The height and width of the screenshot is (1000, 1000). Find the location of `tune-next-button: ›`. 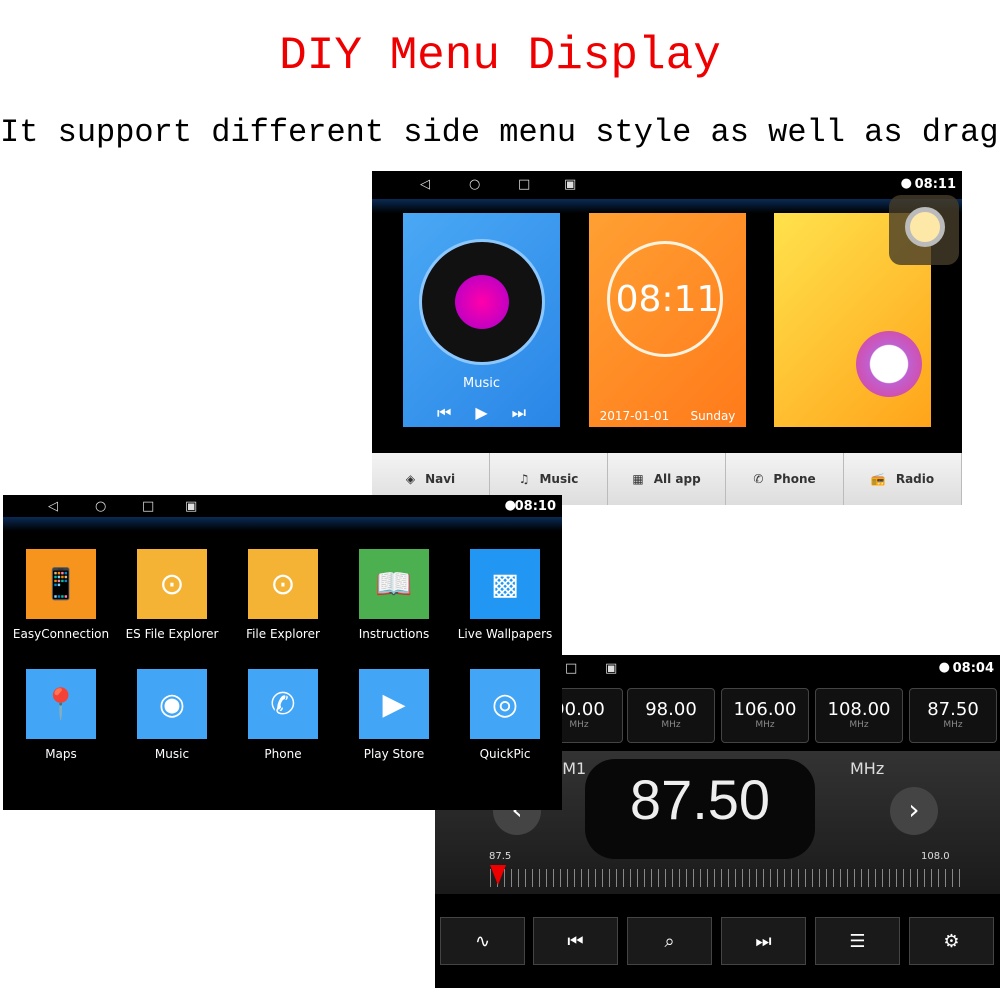

tune-next-button: › is located at coordinates (914, 811).